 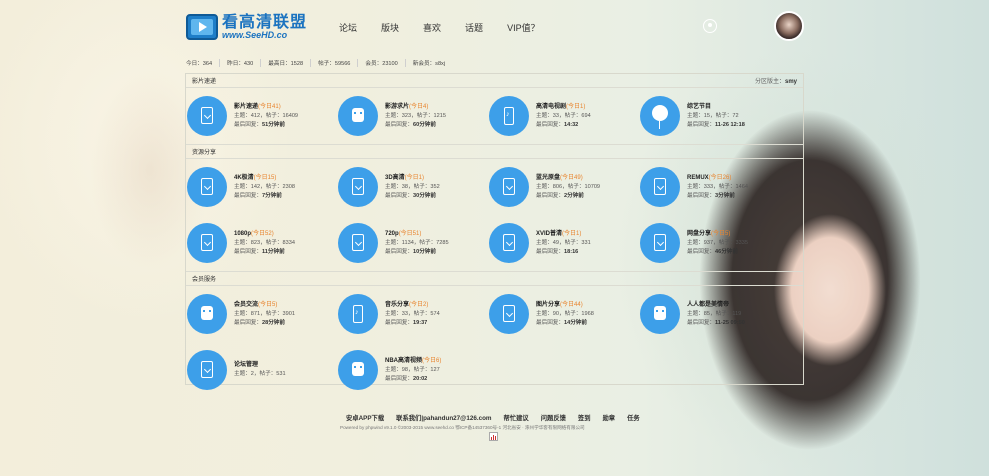 What do you see at coordinates (660, 116) in the screenshot?
I see `forum-balloon-icon` at bounding box center [660, 116].